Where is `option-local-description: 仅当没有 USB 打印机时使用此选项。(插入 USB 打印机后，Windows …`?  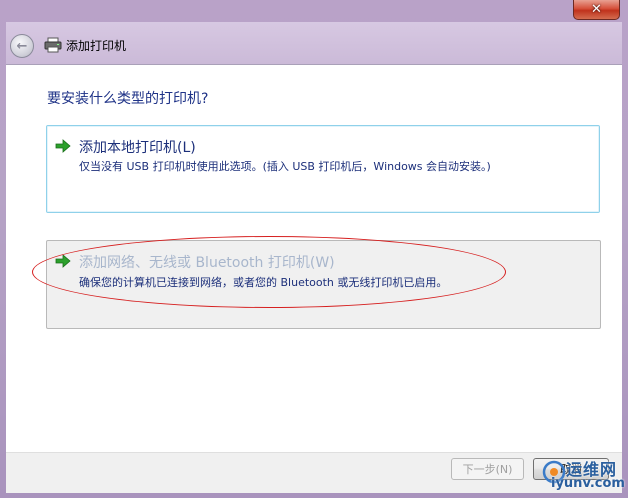
option-local-description: 仅当没有 USB 打印机时使用此选项。(插入 USB 打印机后，Windows … is located at coordinates (285, 166).